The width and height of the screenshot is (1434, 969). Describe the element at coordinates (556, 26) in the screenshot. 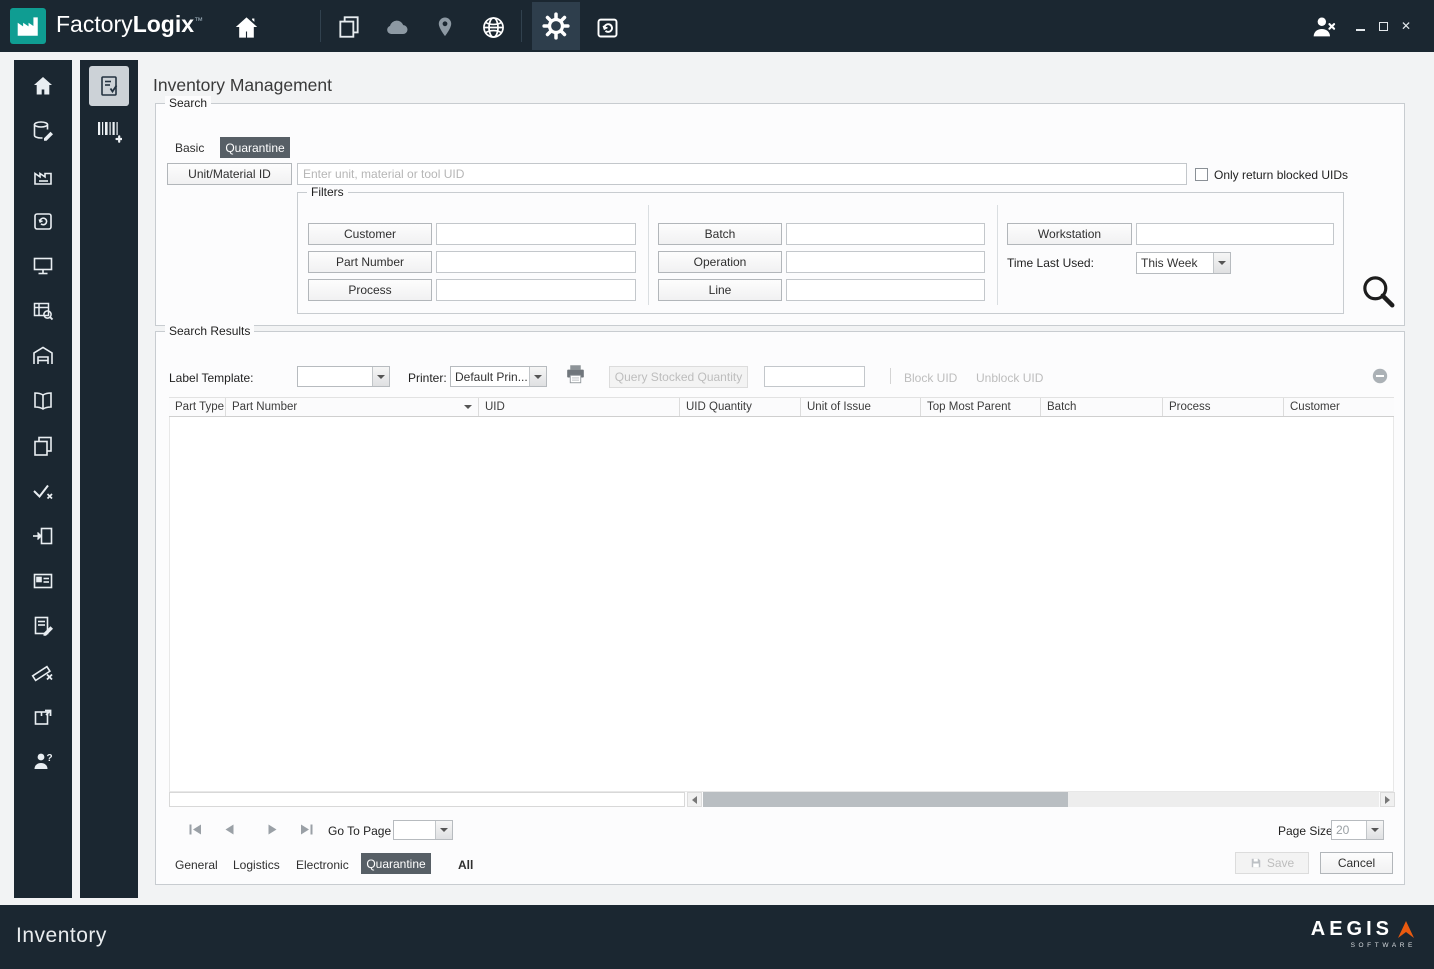

I see `settings-gear-icon` at that location.